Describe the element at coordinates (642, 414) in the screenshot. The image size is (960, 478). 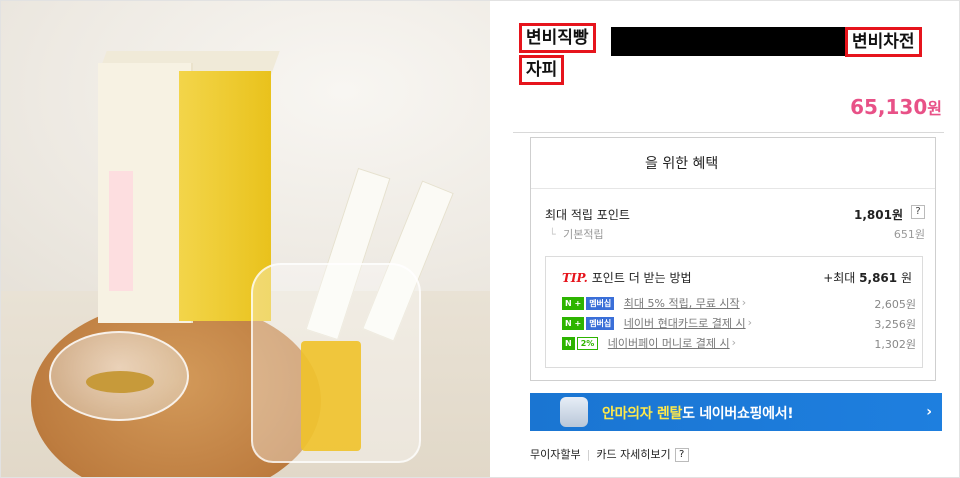
I see `banner-highlight: 안마의자 렌탈` at that location.